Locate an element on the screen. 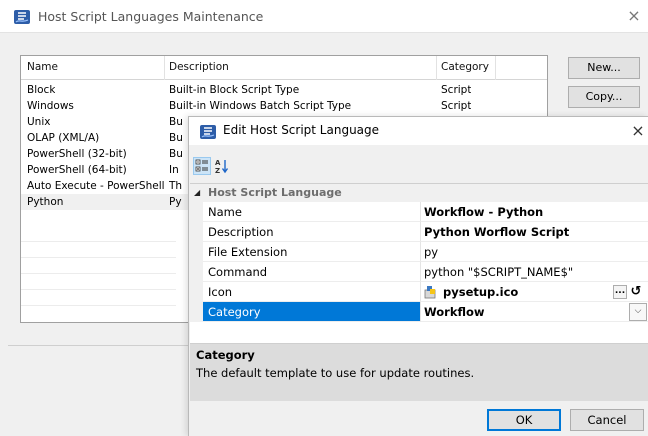 The height and width of the screenshot is (436, 648). cell-name: PowerShell (32-bit) is located at coordinates (77, 154).